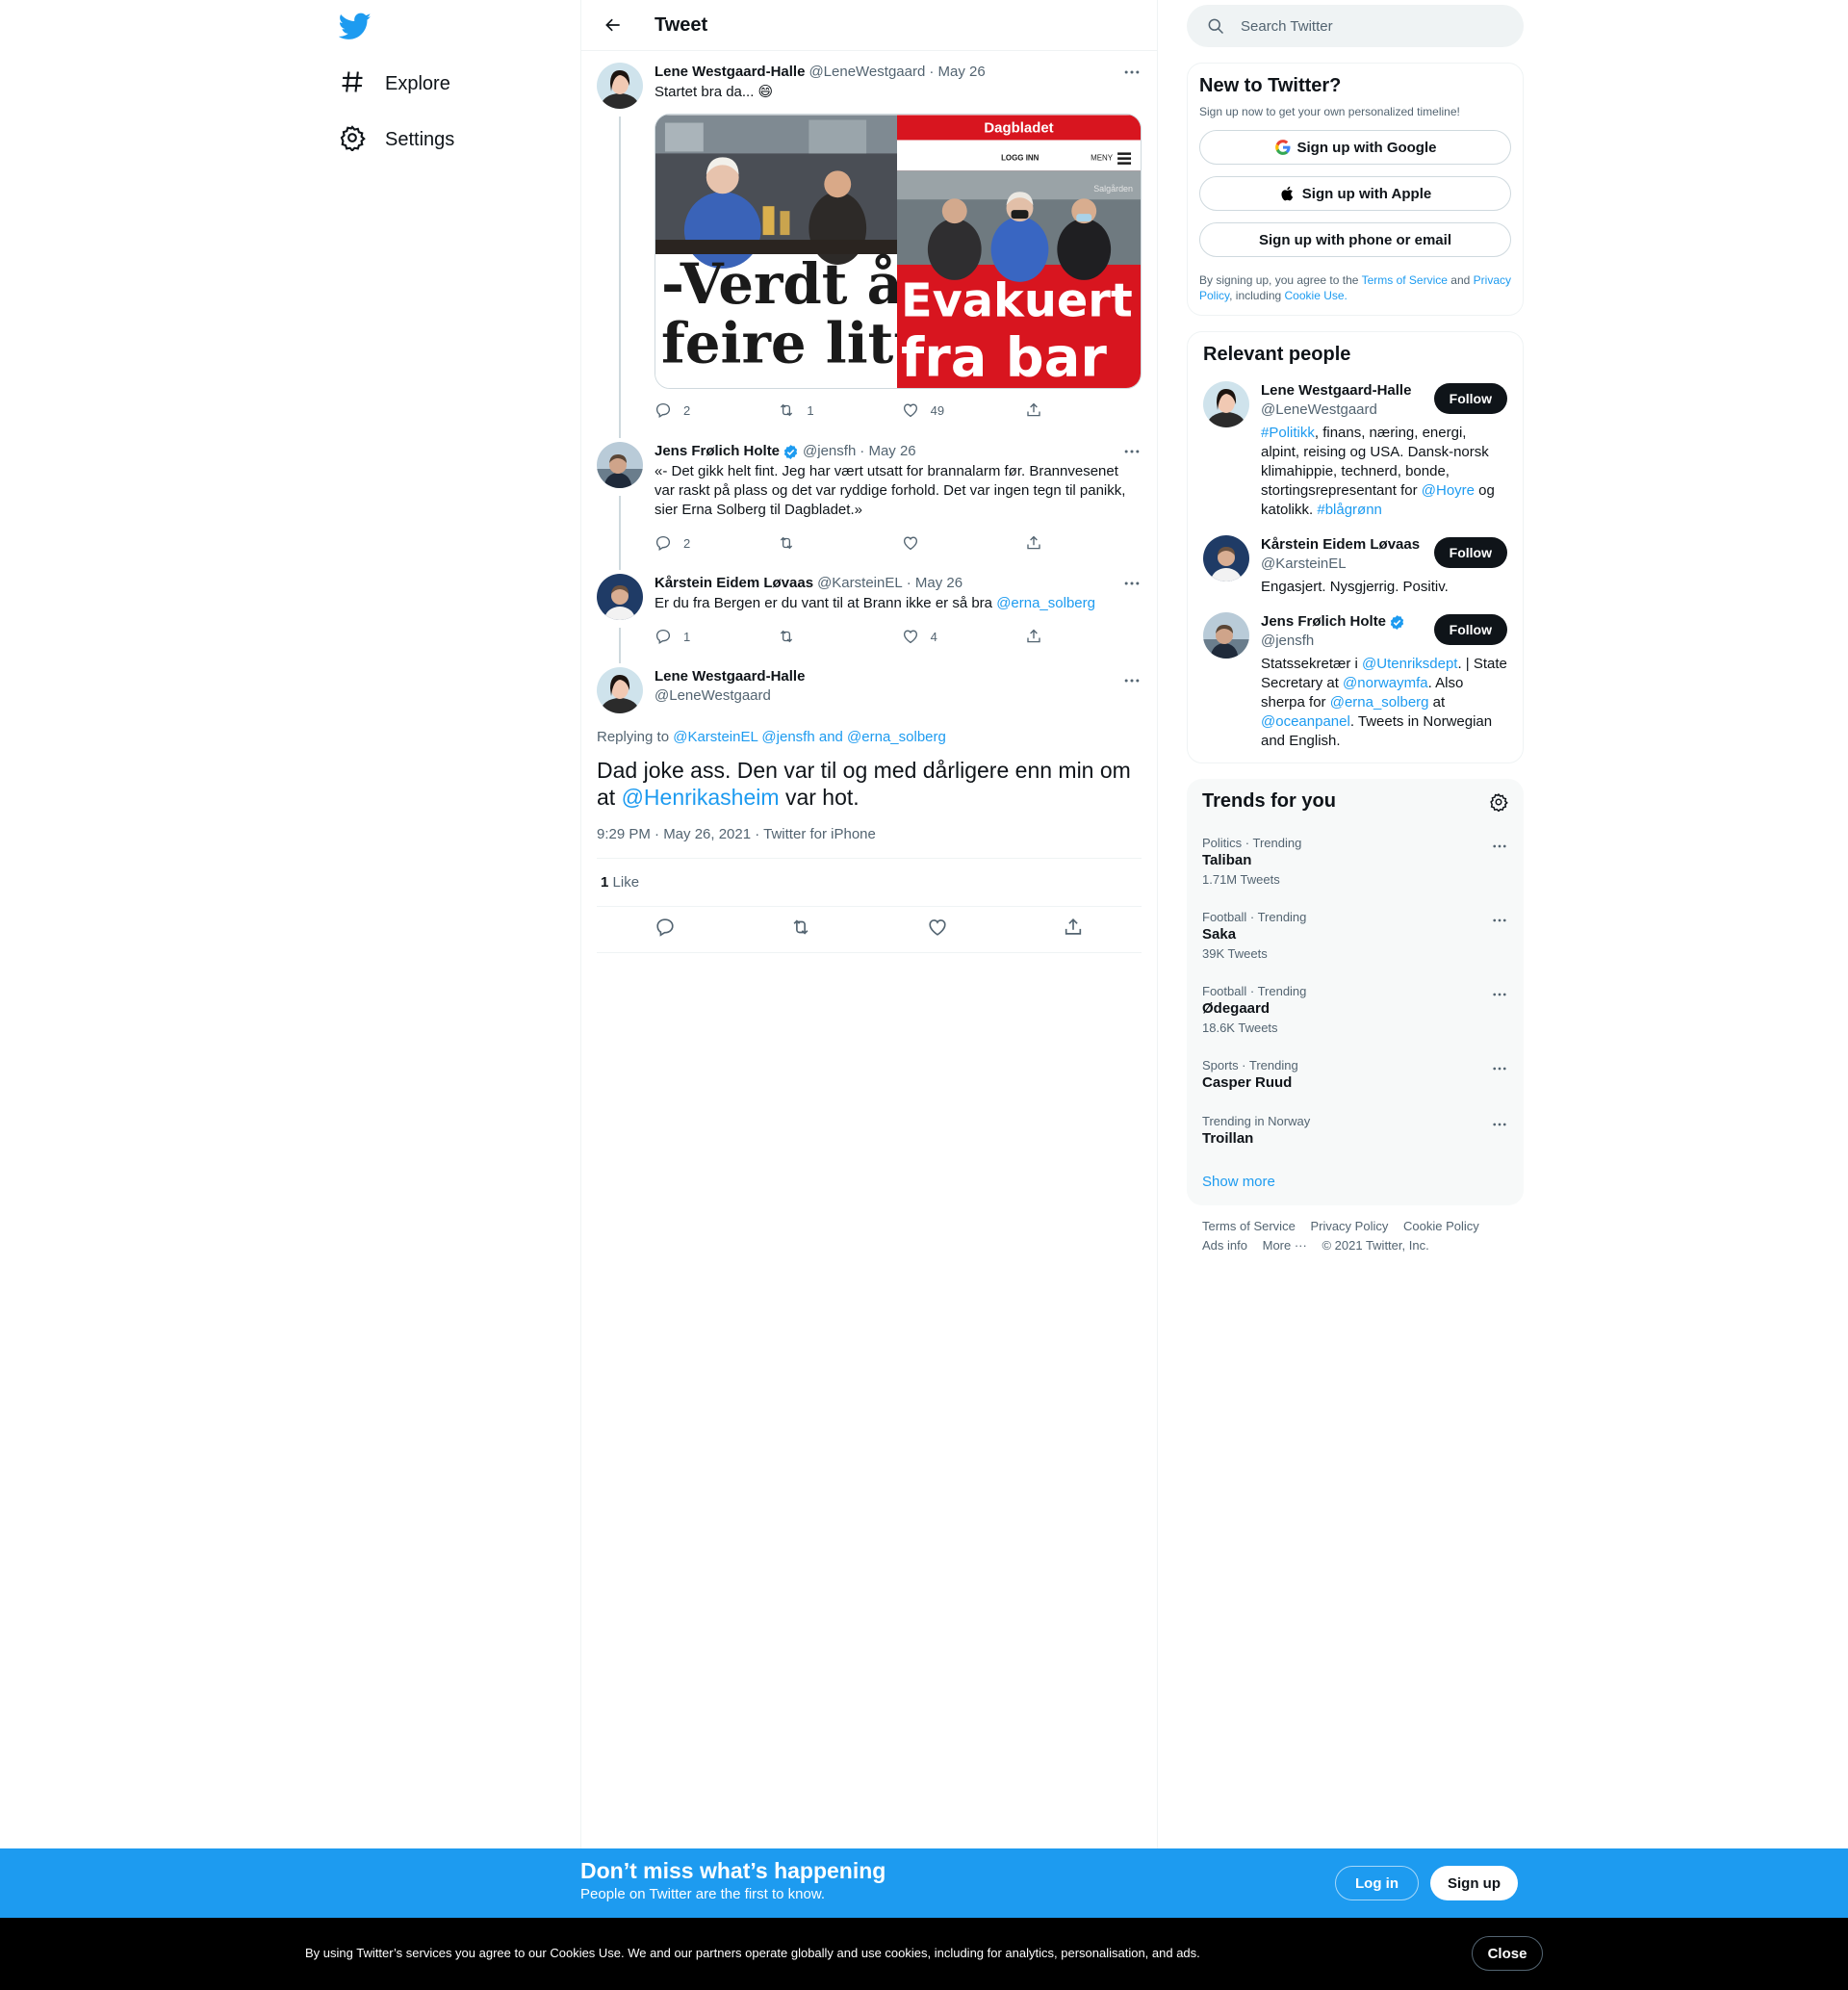  What do you see at coordinates (701, 797) in the screenshot?
I see `mention-link: @Henrikasheim` at bounding box center [701, 797].